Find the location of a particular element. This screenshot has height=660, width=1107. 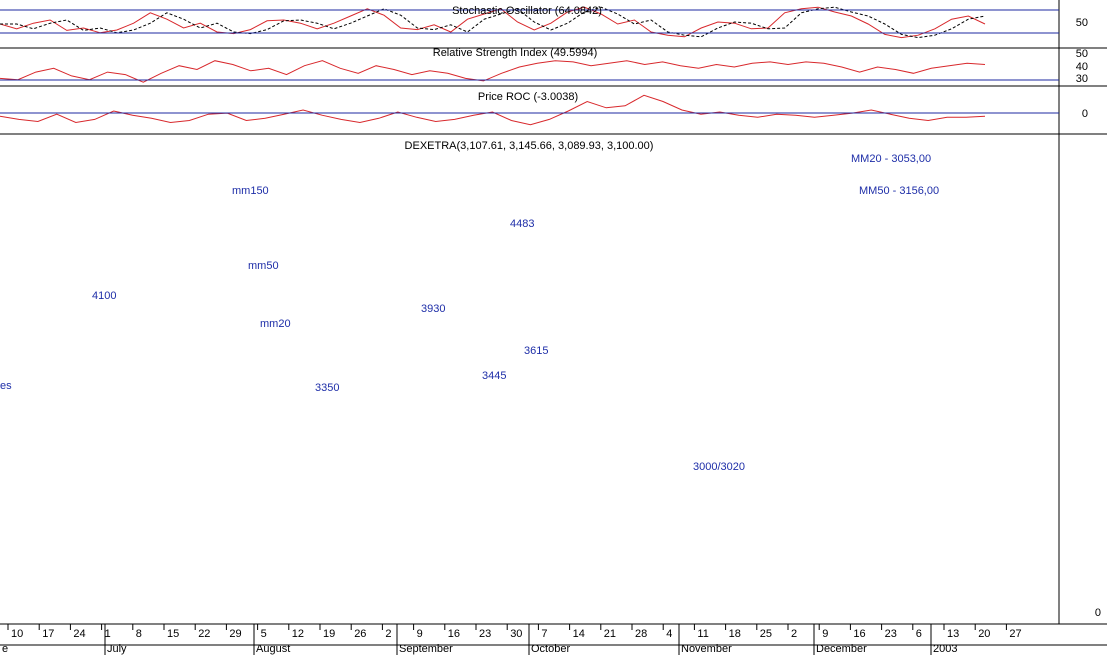

x-tick-label: 30 is located at coordinates (516, 634).